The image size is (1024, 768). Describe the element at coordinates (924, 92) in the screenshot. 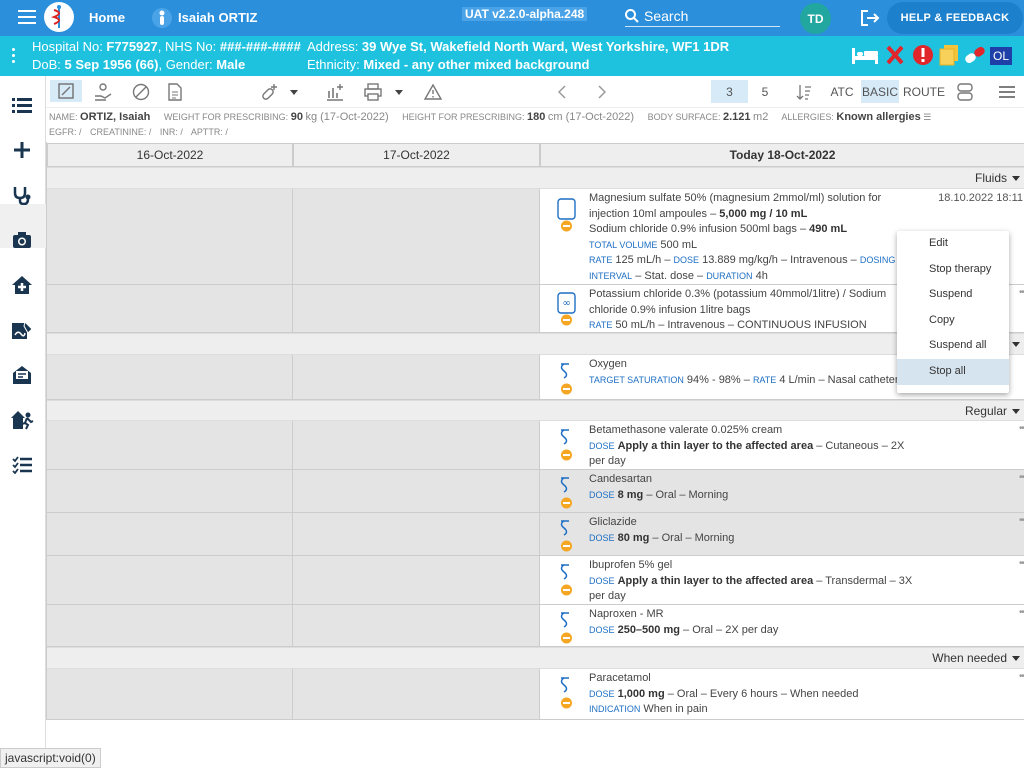

I see `route-view-button: ROUTE` at that location.